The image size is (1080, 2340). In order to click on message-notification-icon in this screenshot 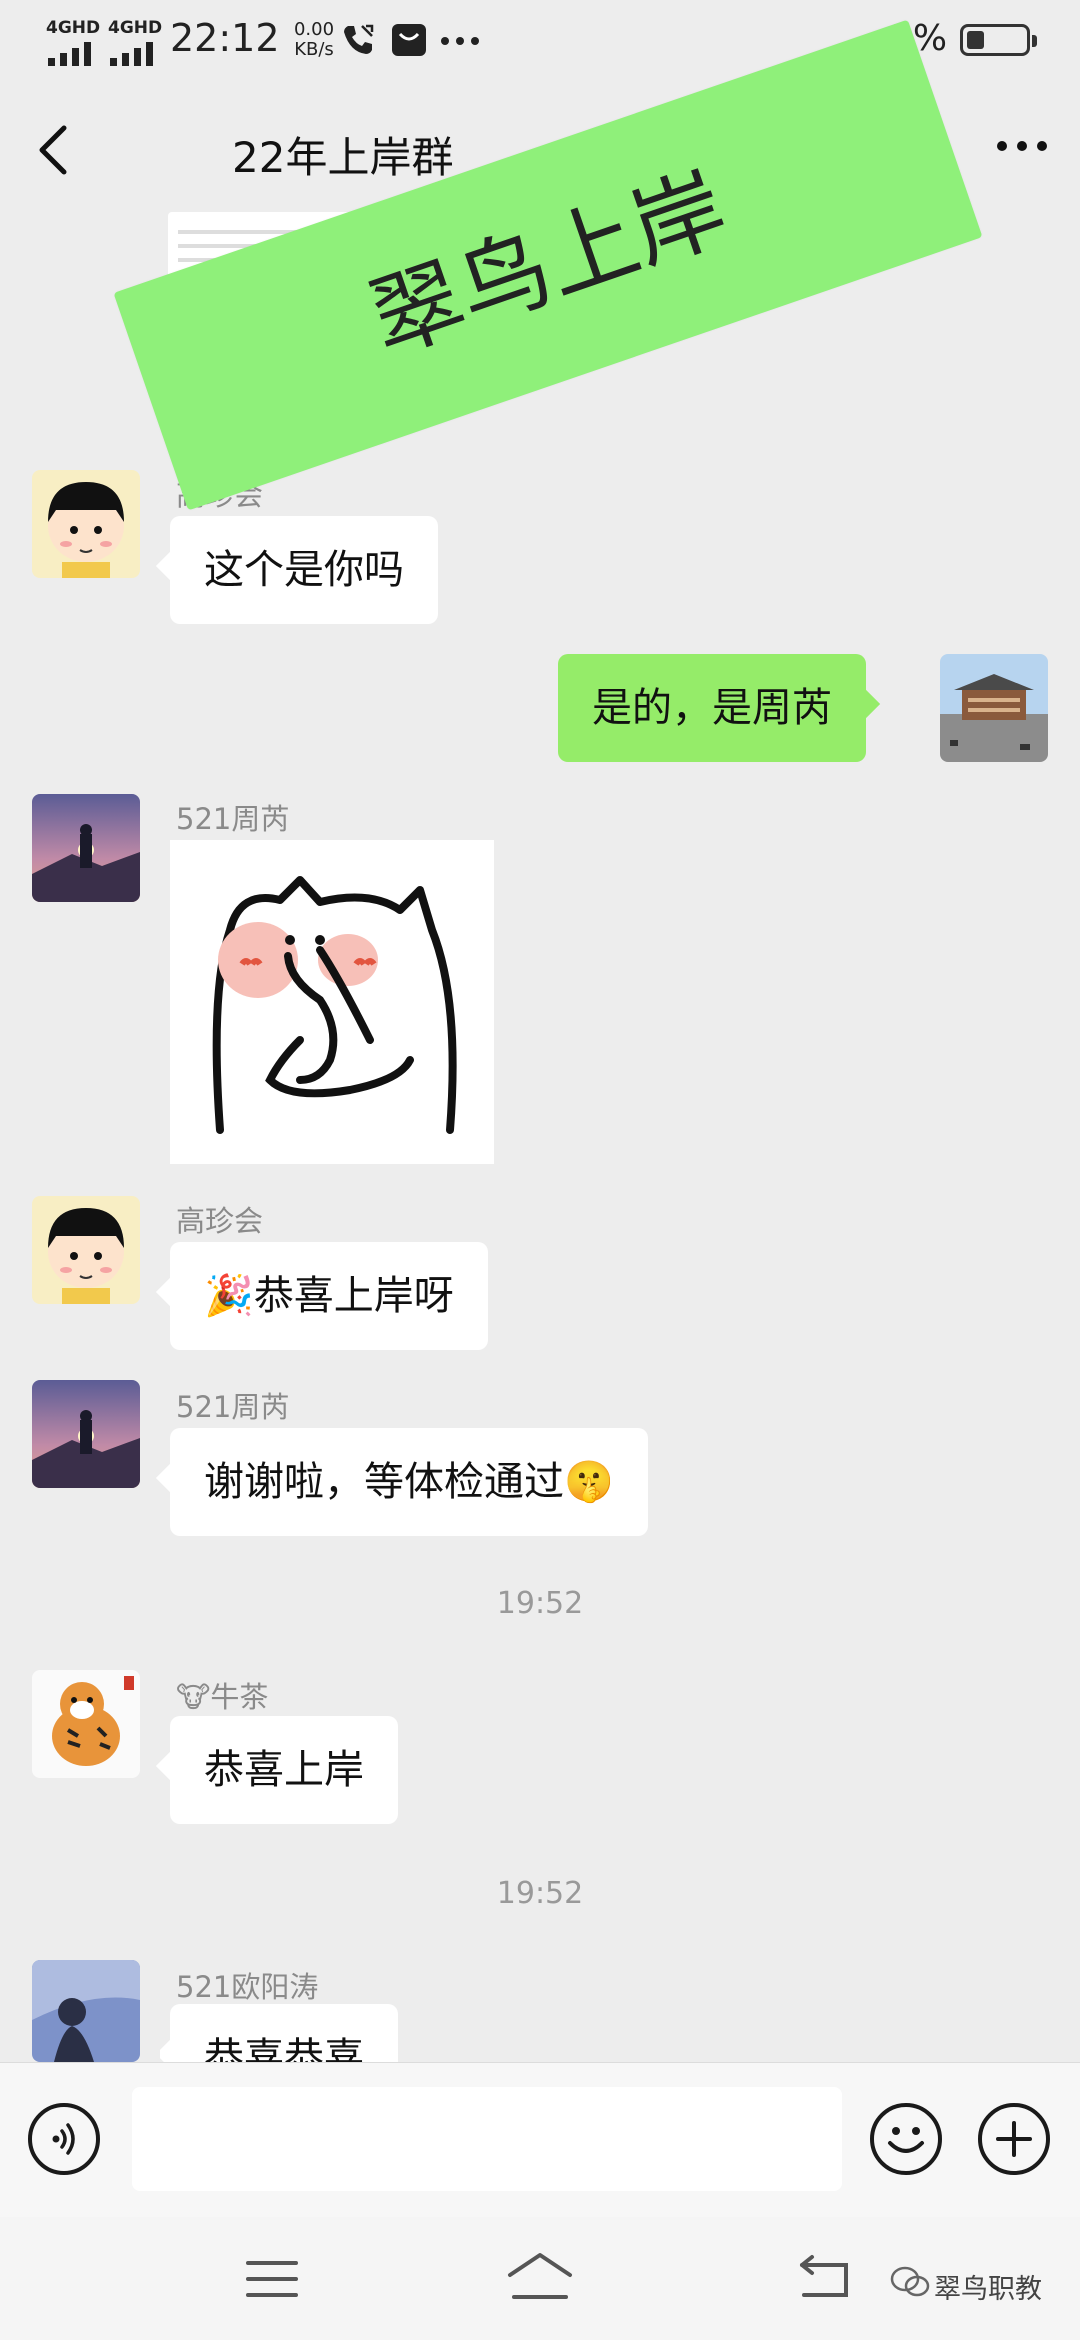, I will do `click(409, 40)`.